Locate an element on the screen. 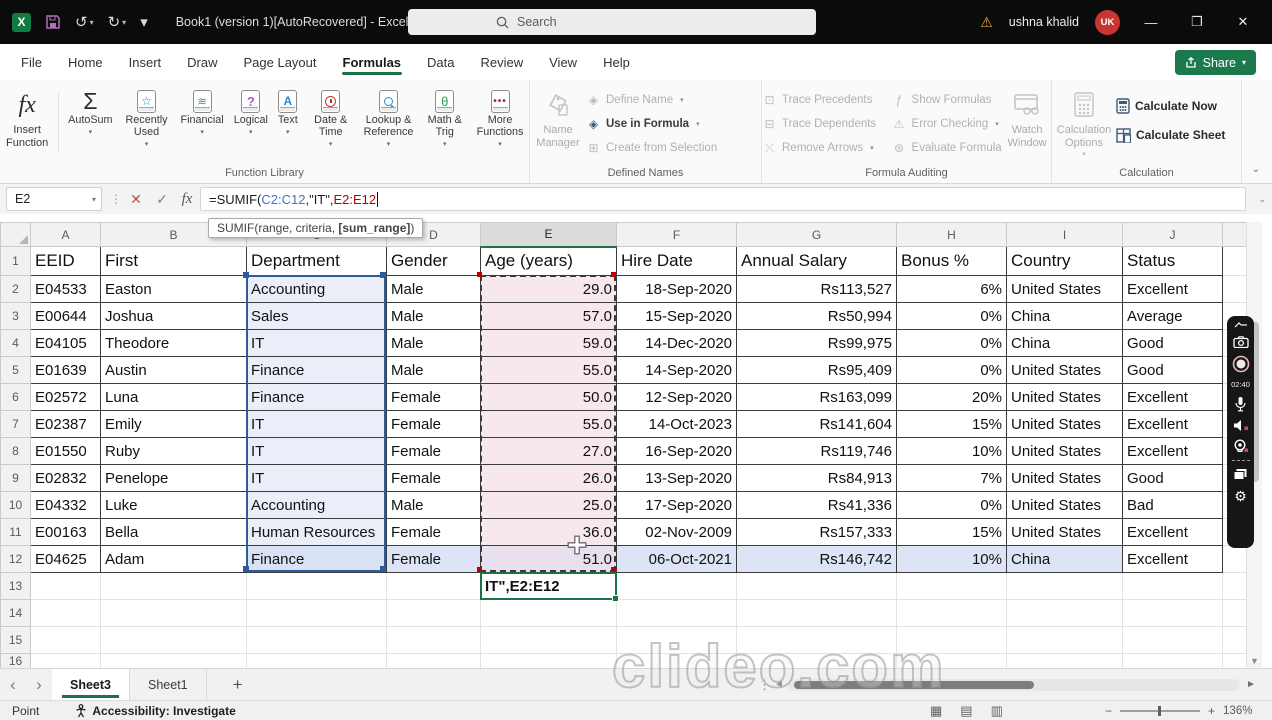 This screenshot has height=720, width=1272. sheet-tab-sheet3: Sheet3 is located at coordinates (91, 684).